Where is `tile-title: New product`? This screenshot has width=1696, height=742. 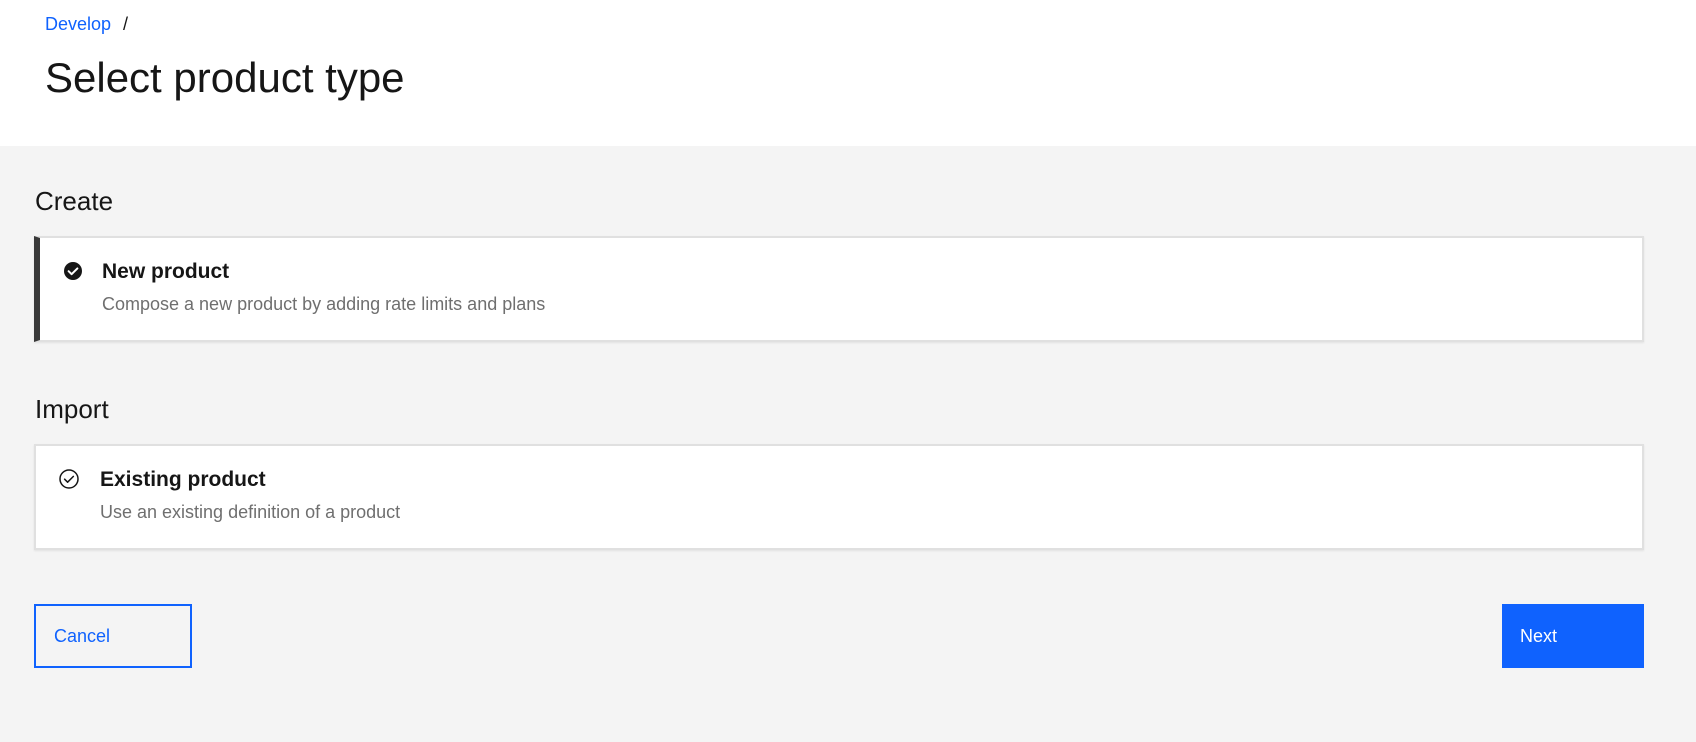 tile-title: New product is located at coordinates (166, 271).